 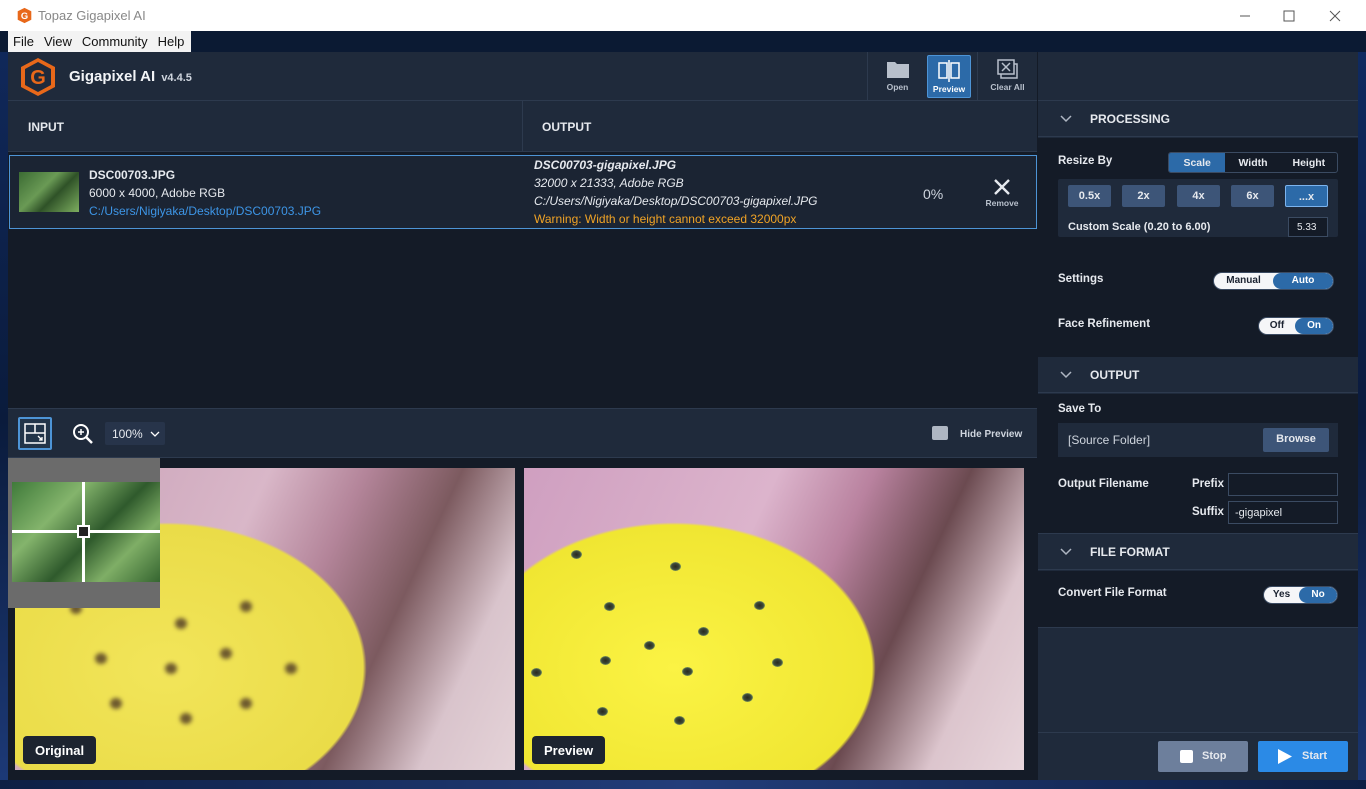 I want to click on preview-pane: Preview, so click(x=774, y=619).